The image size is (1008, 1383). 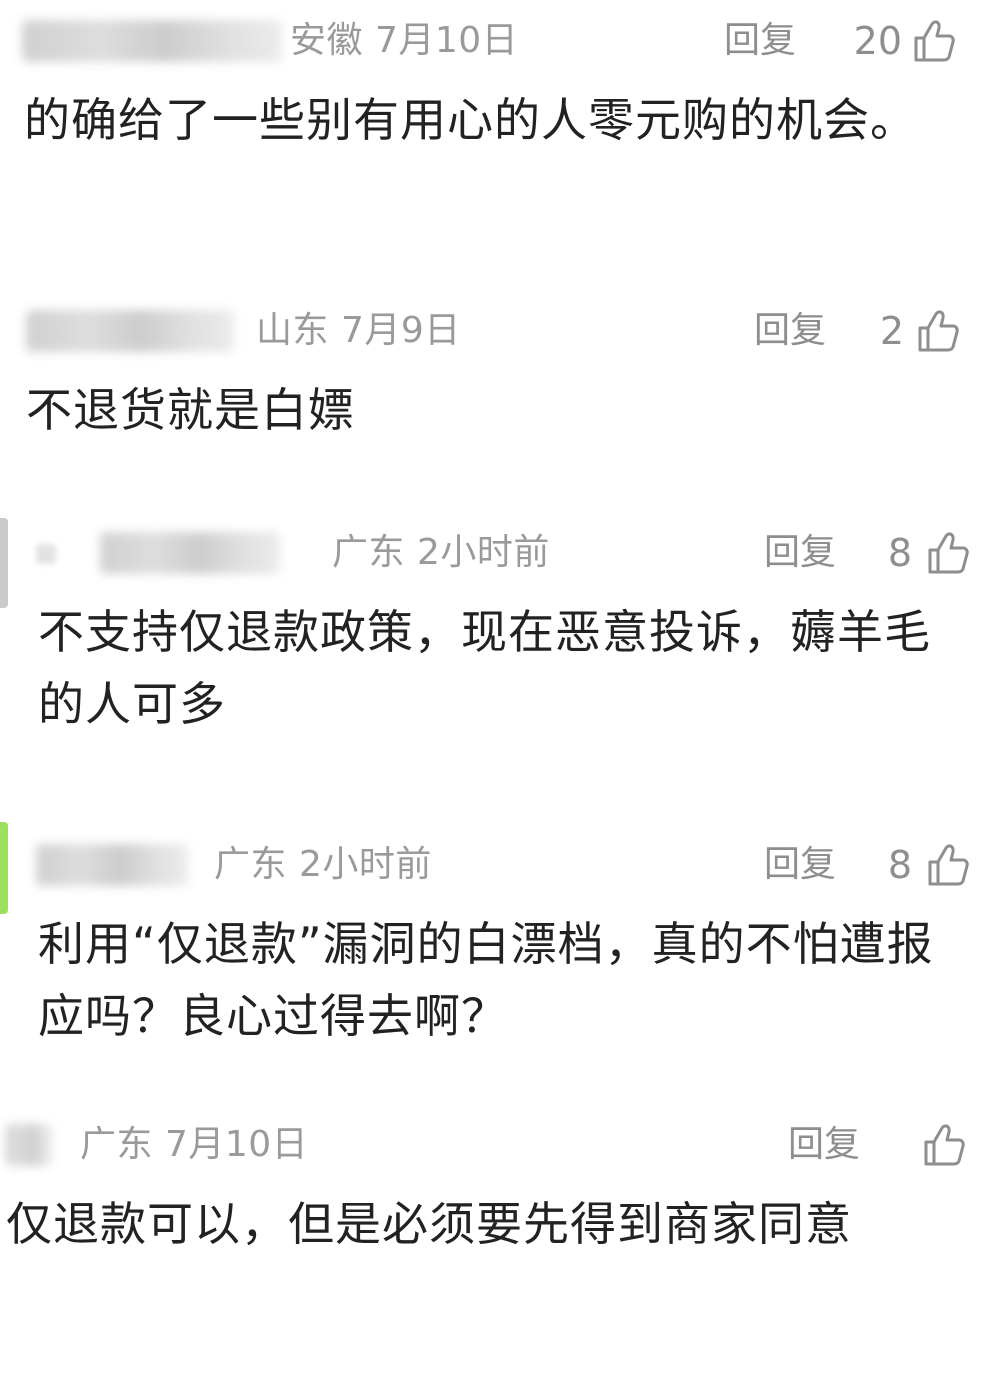 I want to click on blurred-avatar, so click(x=46, y=554).